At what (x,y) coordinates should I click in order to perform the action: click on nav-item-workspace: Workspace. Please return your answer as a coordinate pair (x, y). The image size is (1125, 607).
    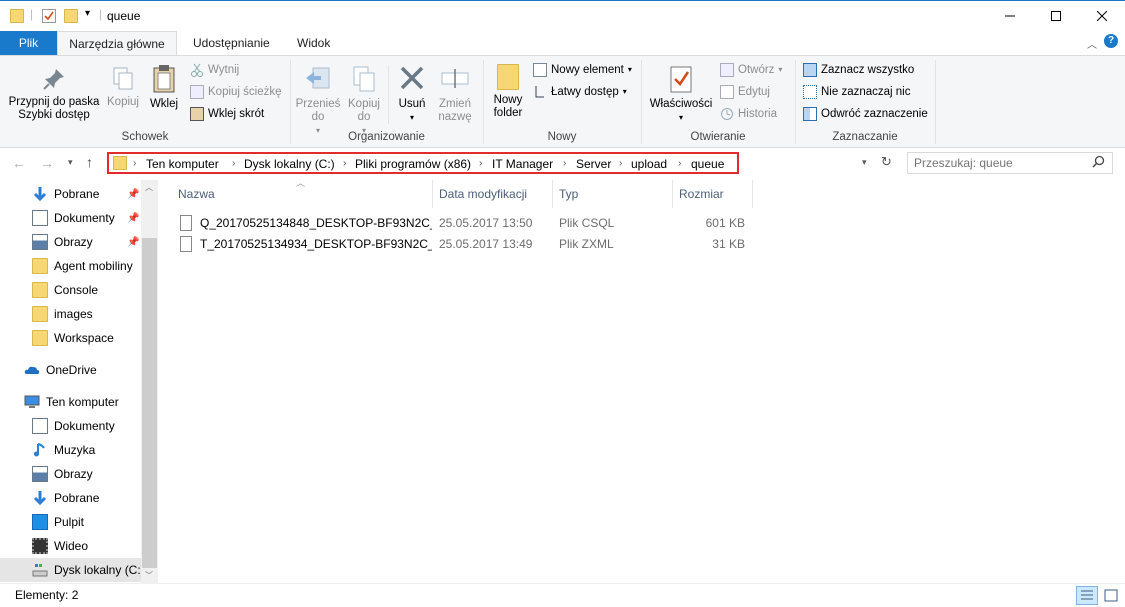
    Looking at the image, I should click on (70, 338).